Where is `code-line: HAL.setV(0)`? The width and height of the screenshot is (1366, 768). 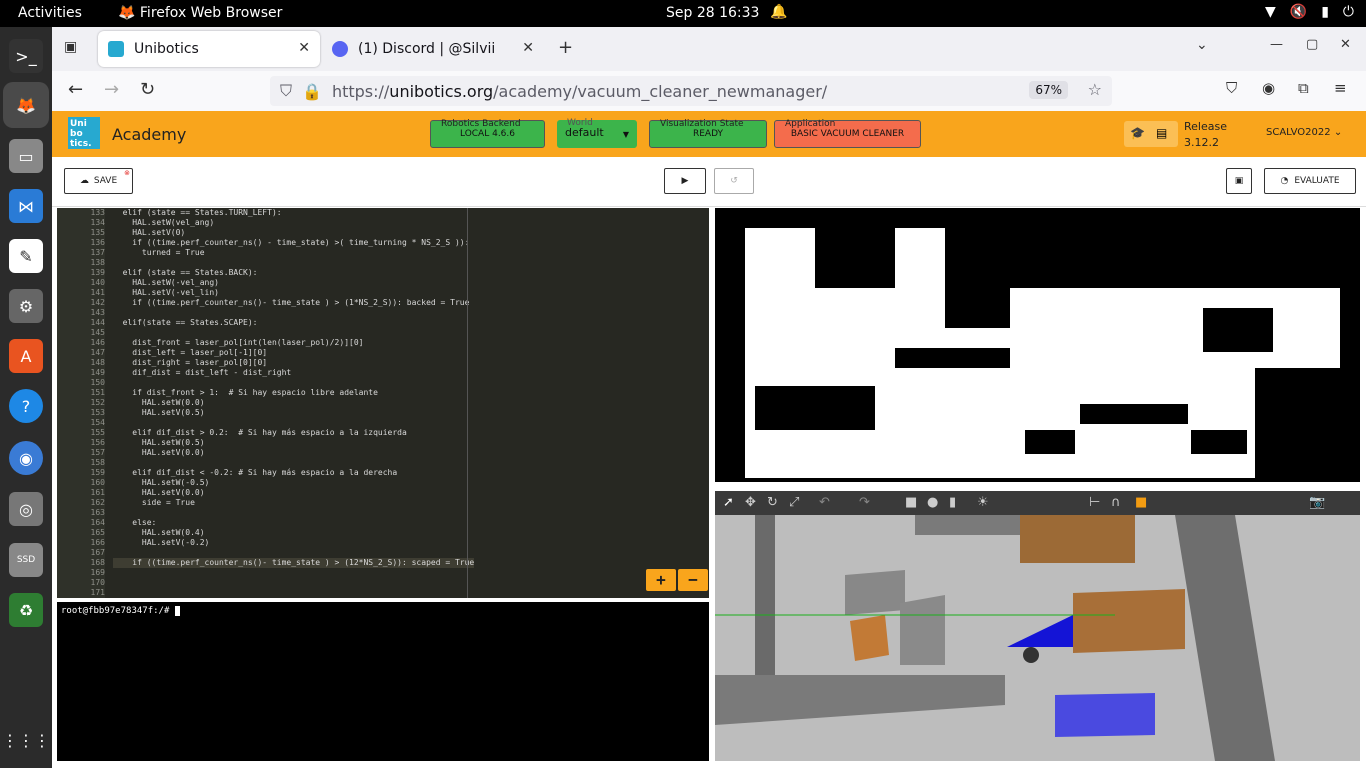 code-line: HAL.setV(0) is located at coordinates (293, 233).